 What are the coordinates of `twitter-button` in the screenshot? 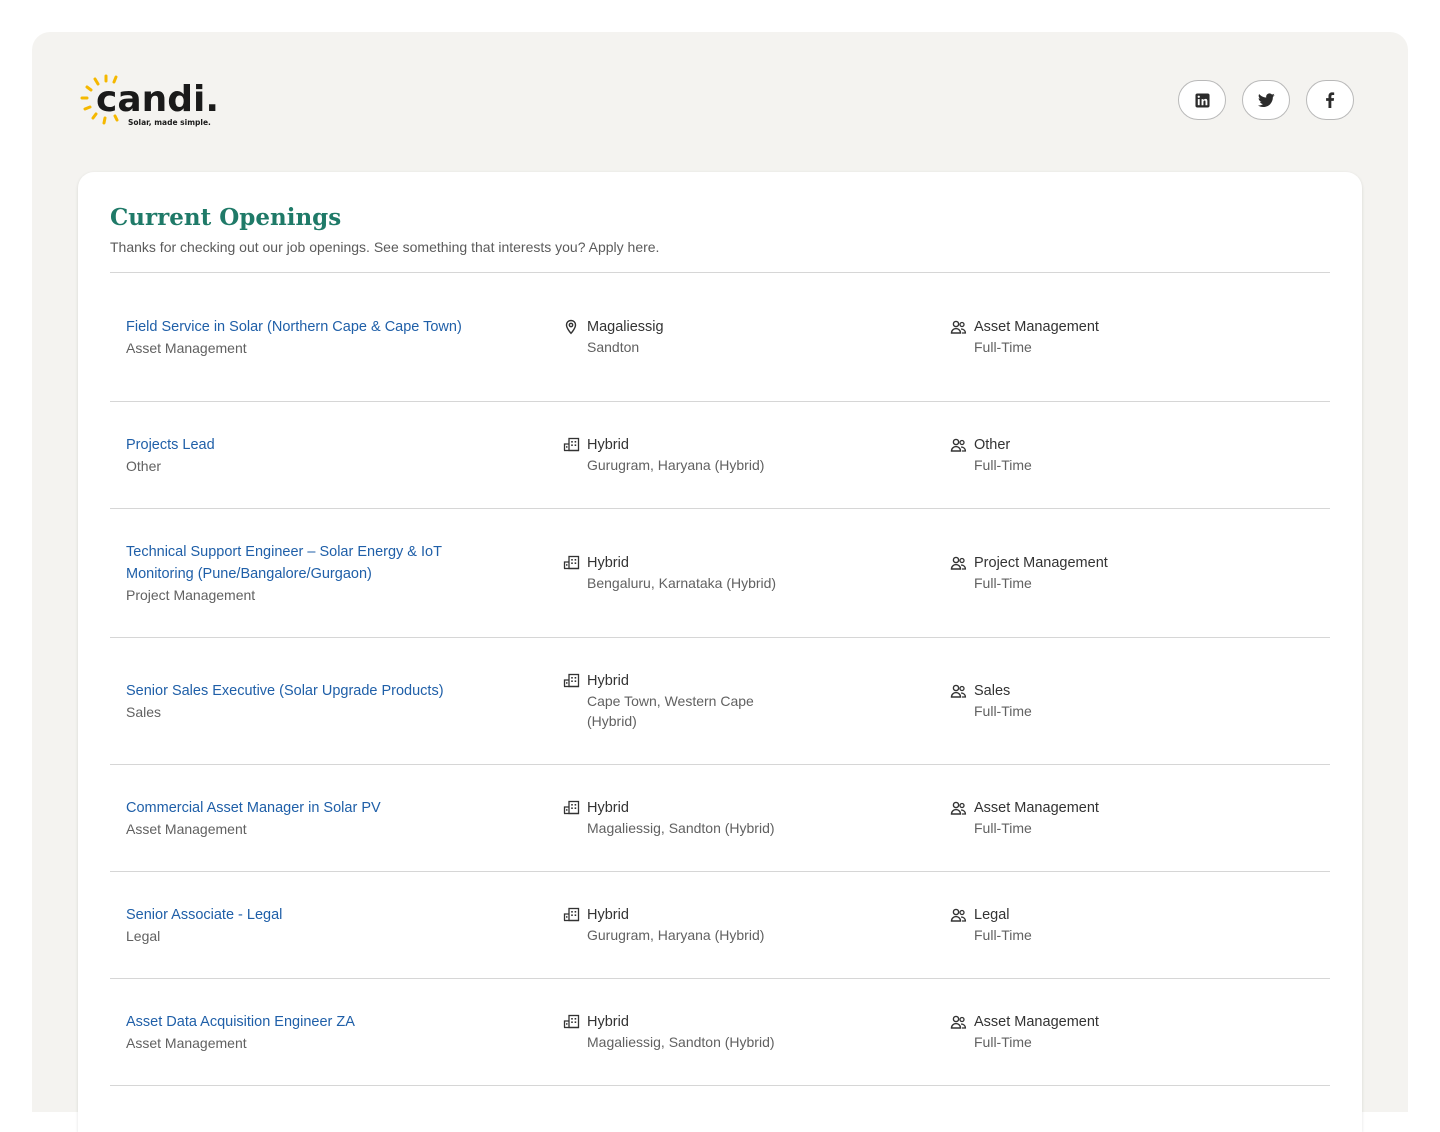 It's located at (1266, 100).